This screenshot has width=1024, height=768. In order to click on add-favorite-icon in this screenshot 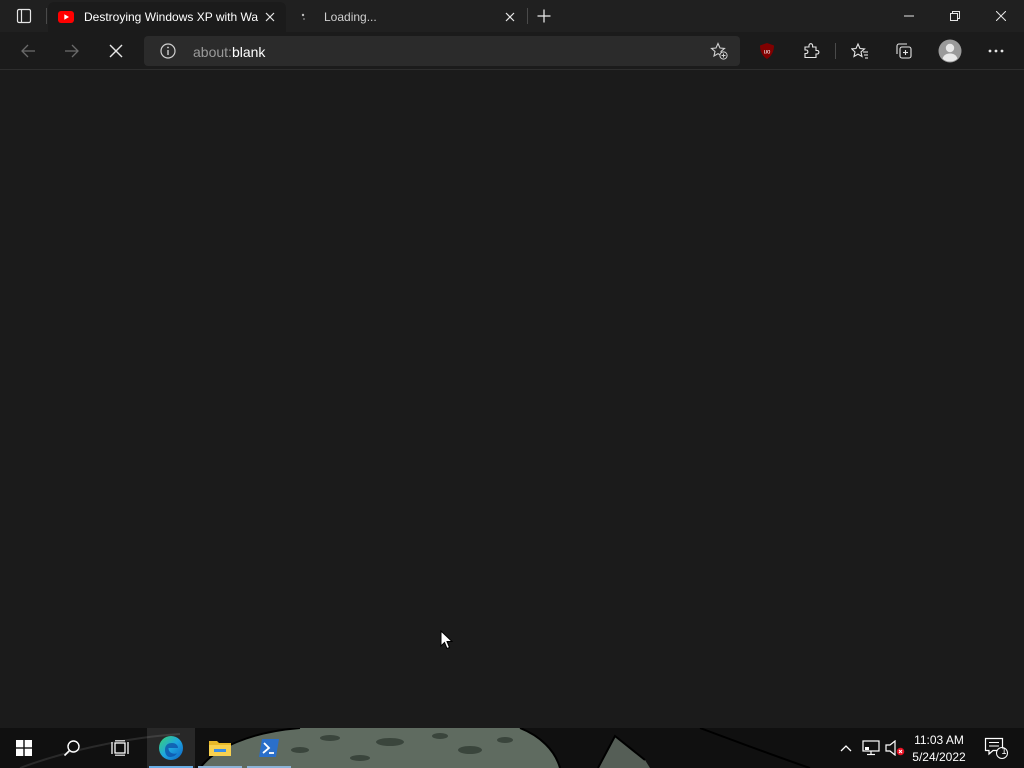, I will do `click(719, 51)`.